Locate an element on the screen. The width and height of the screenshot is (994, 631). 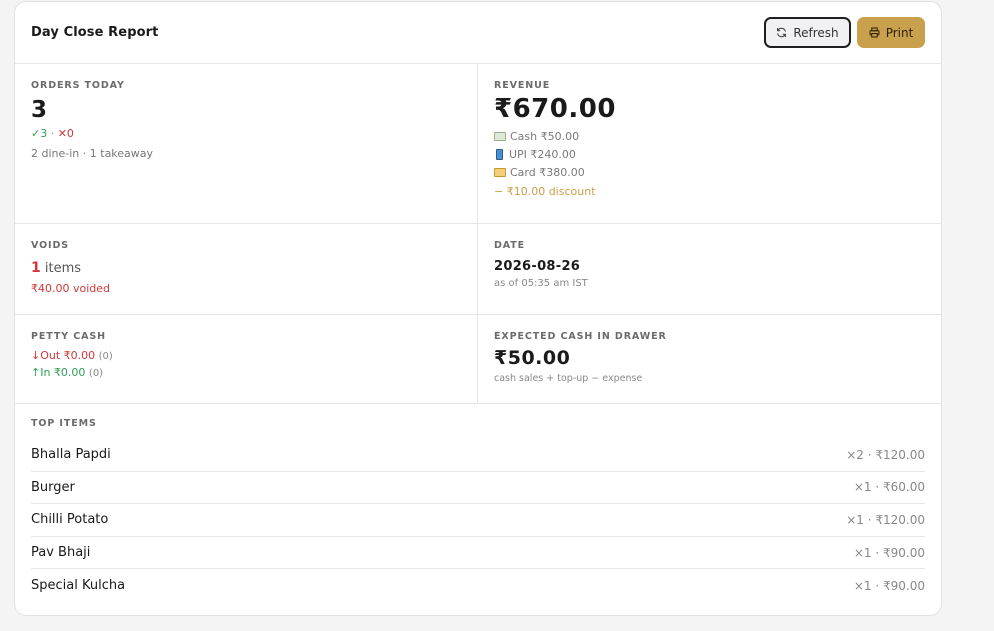
orders-breakdown: 2 dine-in · 1 takeaway is located at coordinates (92, 153).